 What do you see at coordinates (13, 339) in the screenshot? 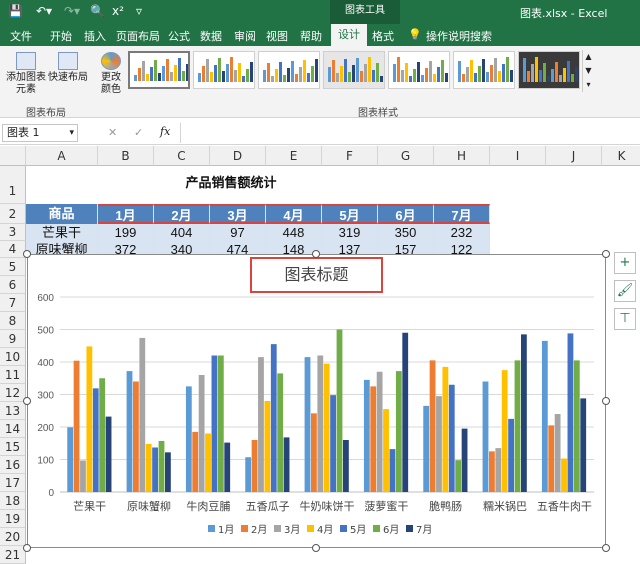
I see `row-header-9: 9` at bounding box center [13, 339].